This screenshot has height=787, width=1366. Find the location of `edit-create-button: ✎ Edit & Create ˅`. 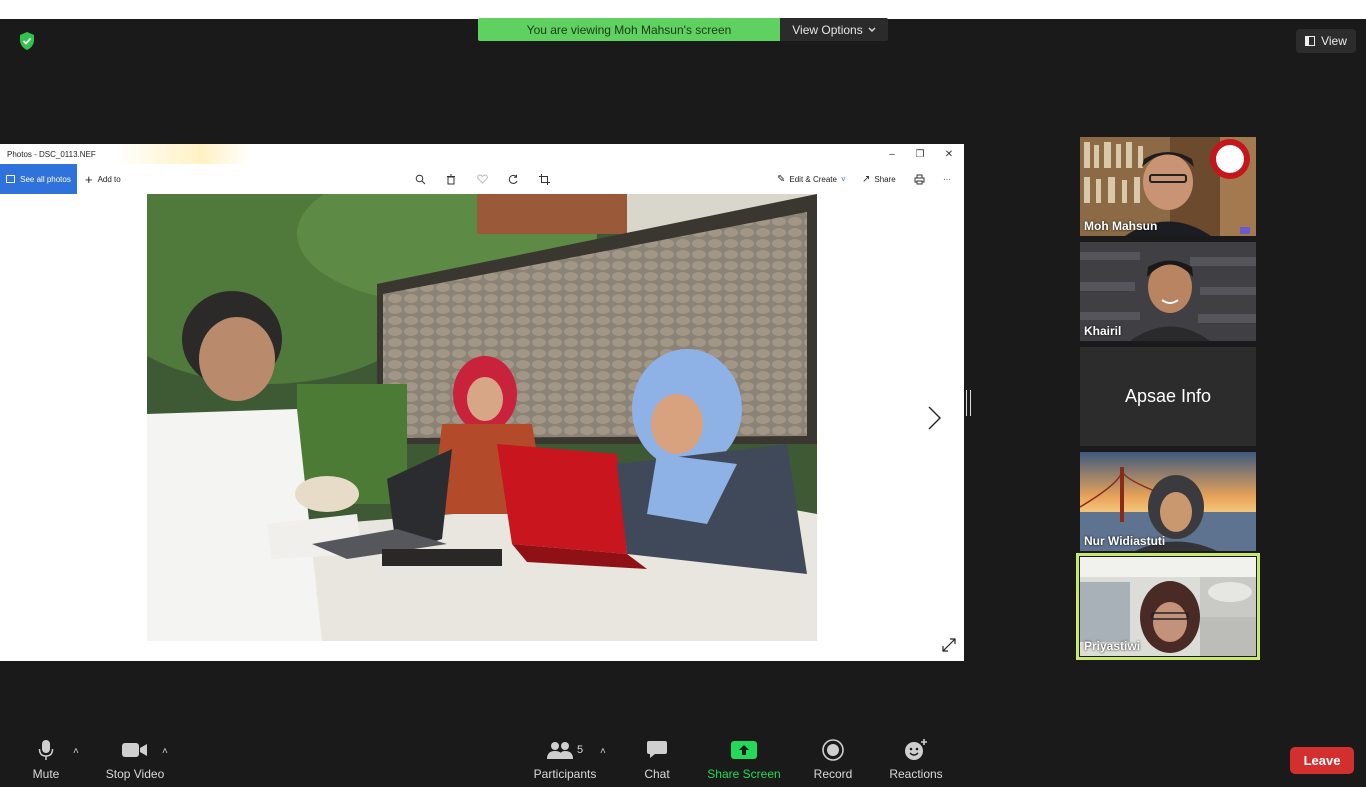

edit-create-button: ✎ Edit & Create ˅ is located at coordinates (811, 179).